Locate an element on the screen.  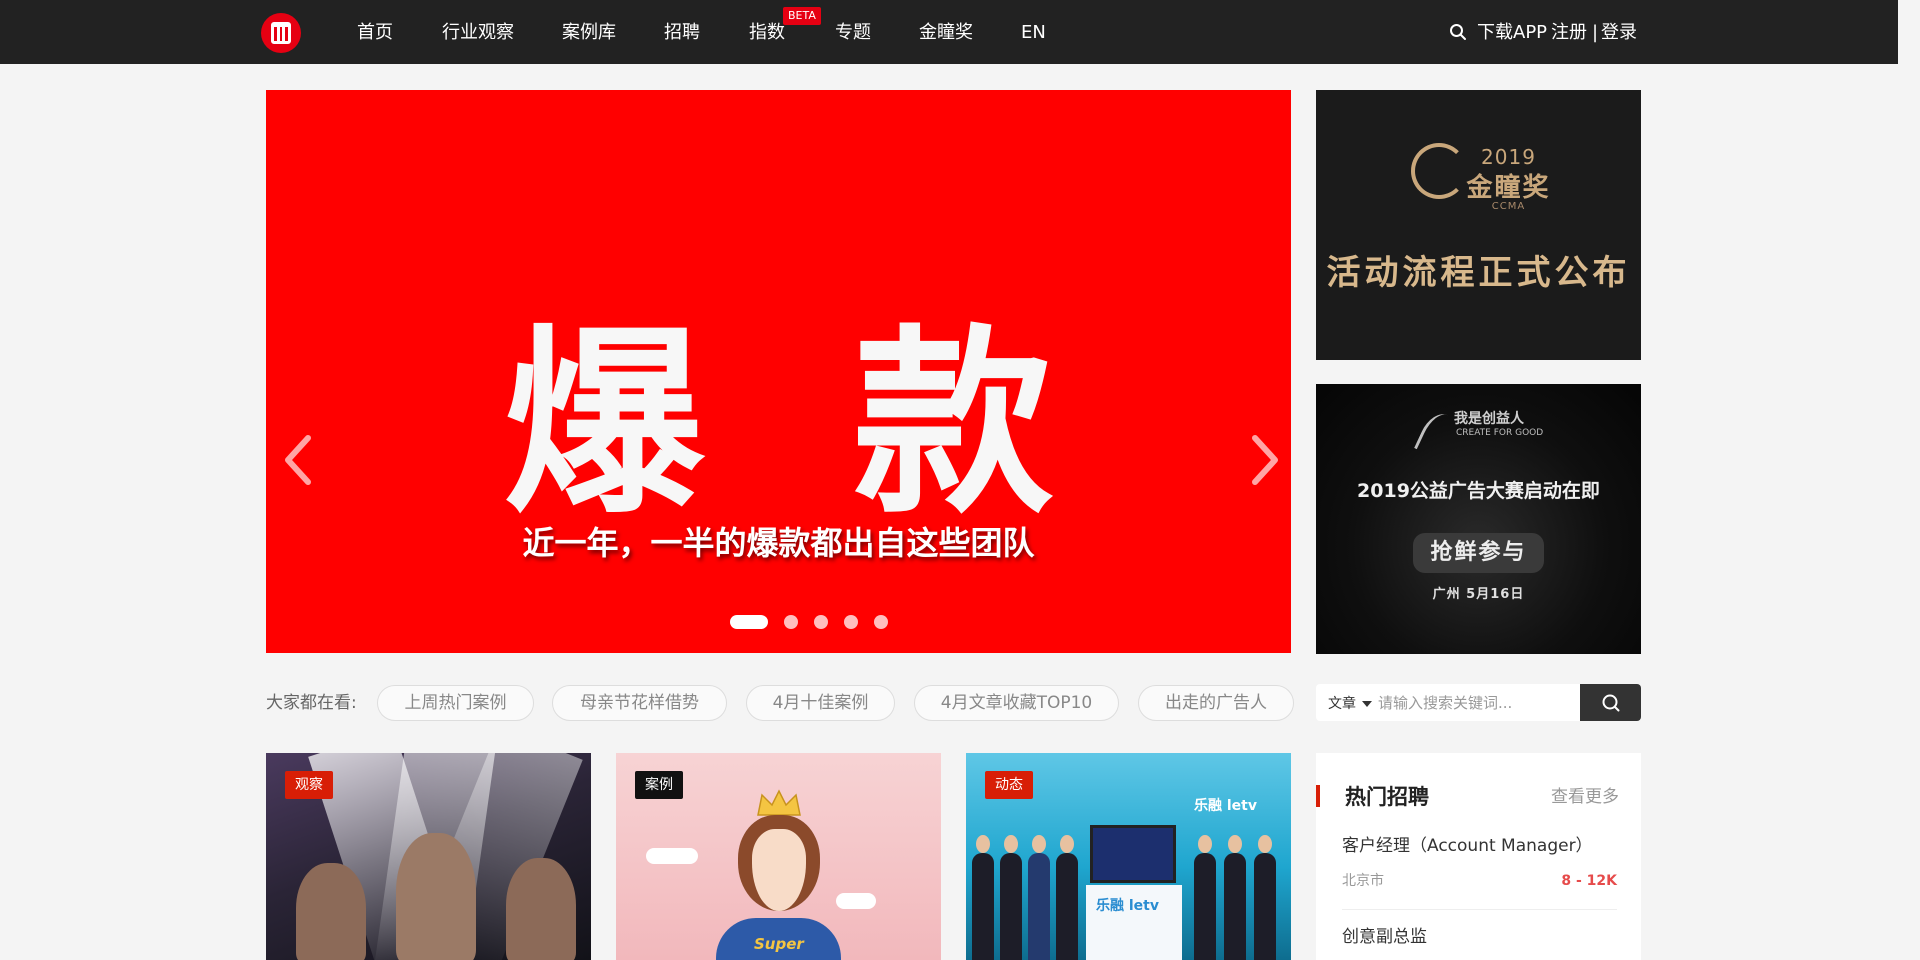
download-app-link: 下载APP is located at coordinates (1512, 33).